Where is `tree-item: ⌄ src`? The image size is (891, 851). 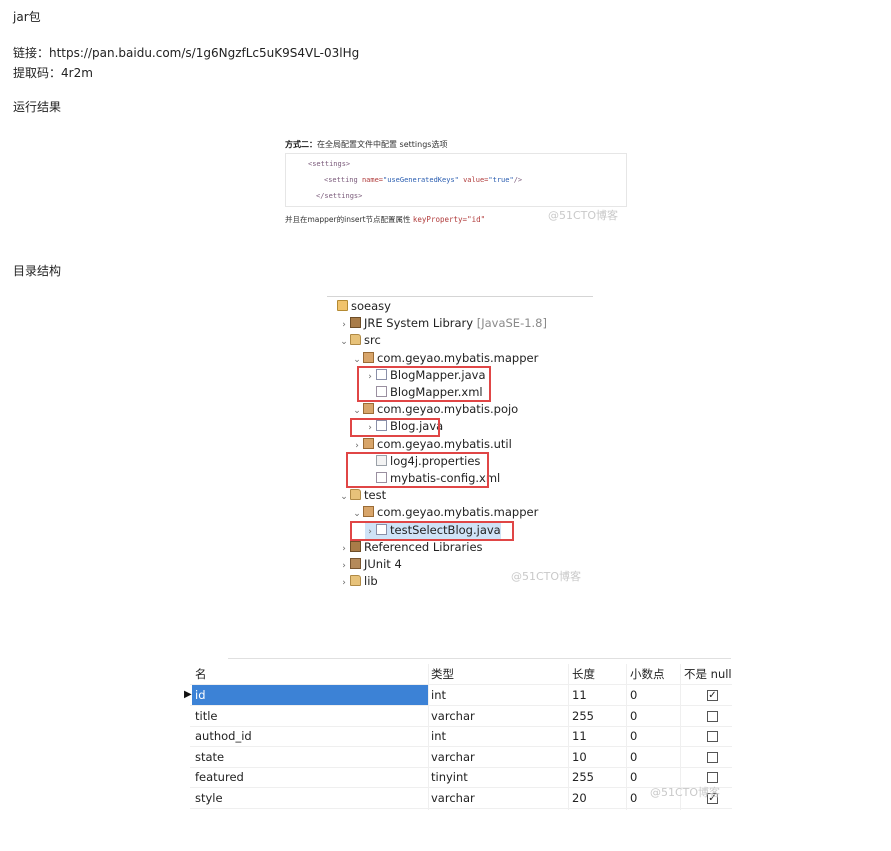 tree-item: ⌄ src is located at coordinates (360, 340).